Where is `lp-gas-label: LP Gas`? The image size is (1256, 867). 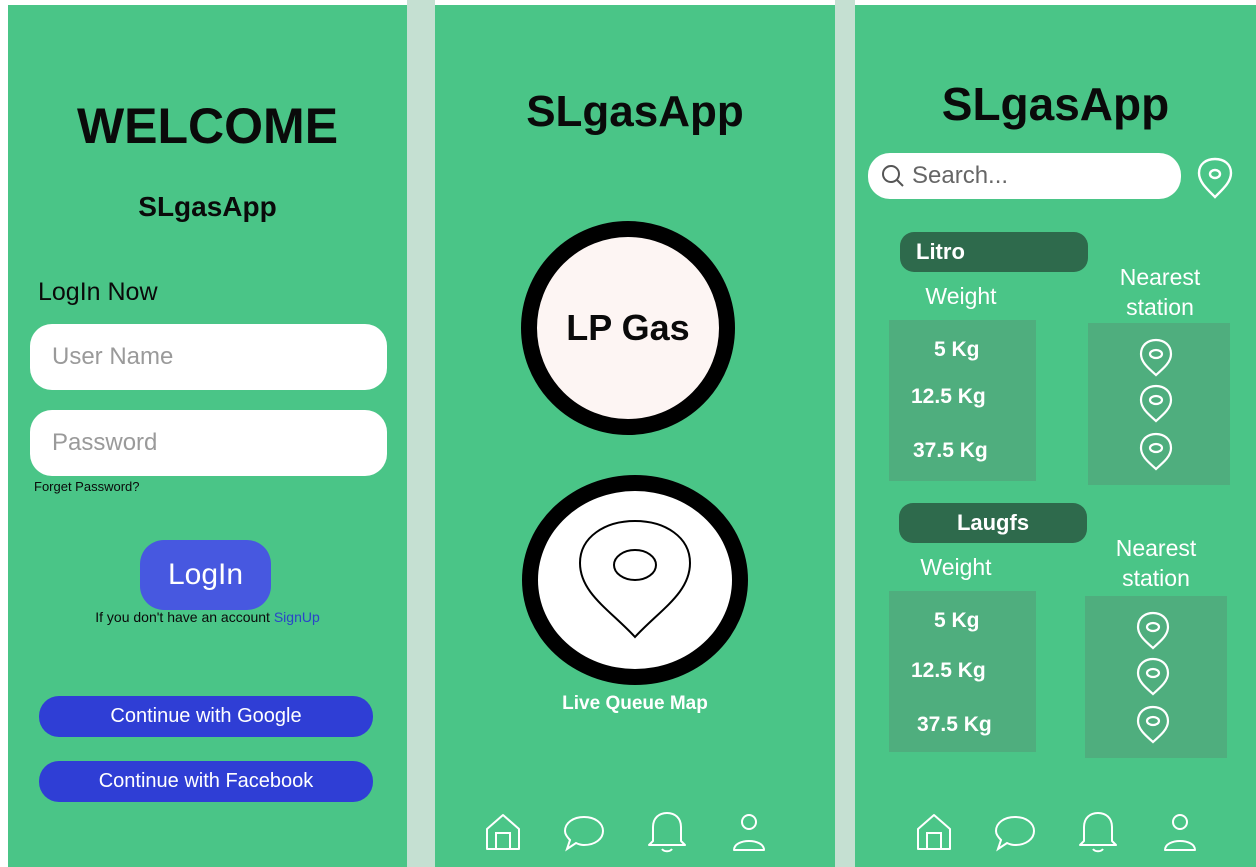
lp-gas-label: LP Gas is located at coordinates (628, 327).